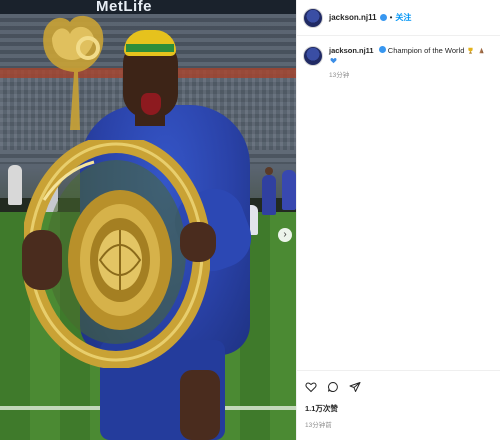 This screenshot has height=440, width=500. Describe the element at coordinates (150, 48) in the screenshot. I see `headband-stripe` at that location.